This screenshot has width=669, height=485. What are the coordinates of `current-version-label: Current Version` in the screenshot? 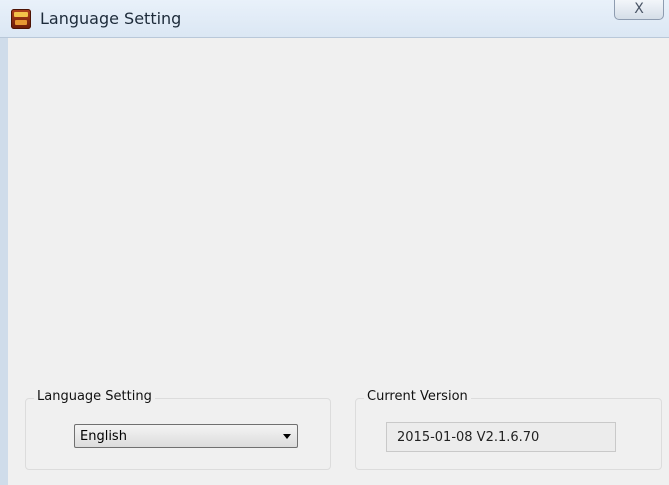 It's located at (417, 396).